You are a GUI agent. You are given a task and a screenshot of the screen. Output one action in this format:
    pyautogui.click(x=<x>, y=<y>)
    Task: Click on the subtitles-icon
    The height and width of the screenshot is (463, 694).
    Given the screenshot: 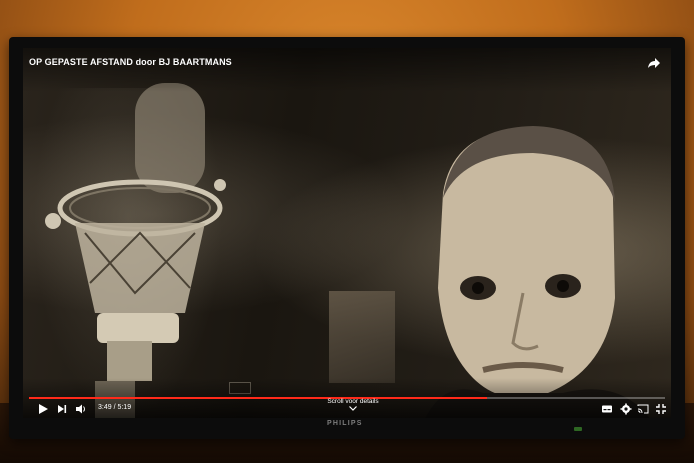 What is the action you would take?
    pyautogui.click(x=607, y=409)
    